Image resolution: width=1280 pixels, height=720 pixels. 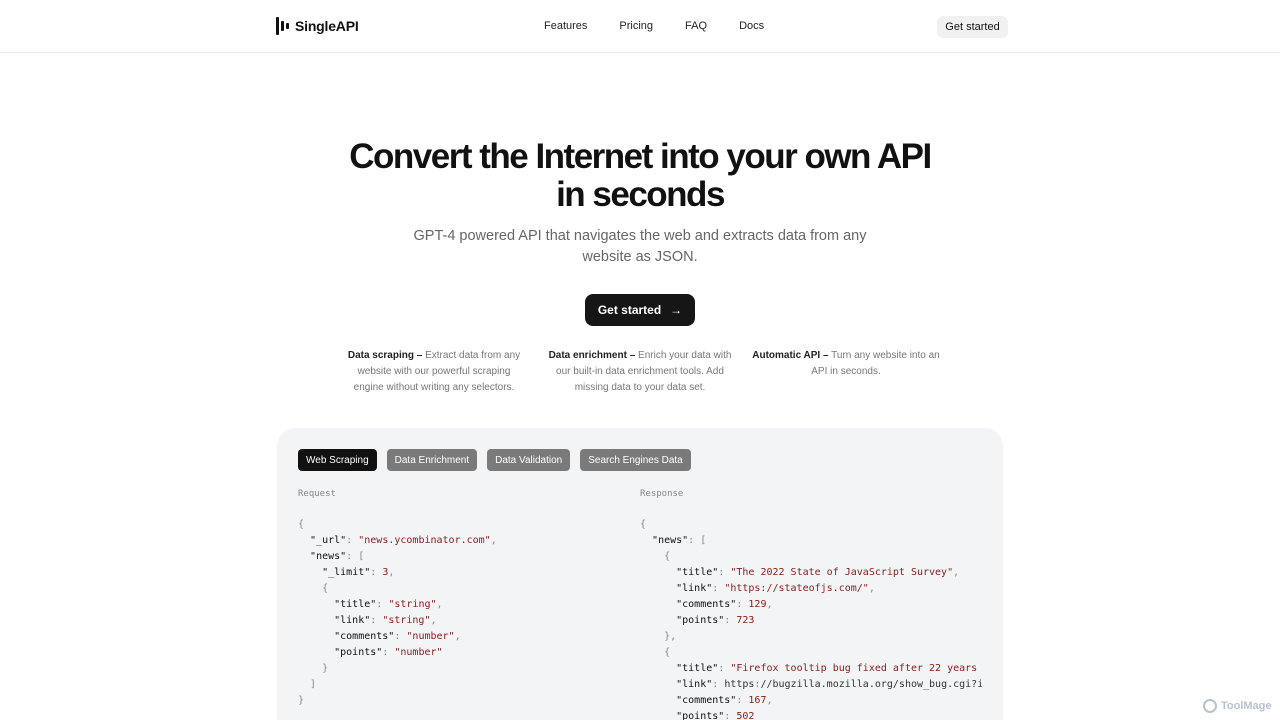 I want to click on response-code-line: "link": "https://stateofjs.com/",, so click(x=775, y=588).